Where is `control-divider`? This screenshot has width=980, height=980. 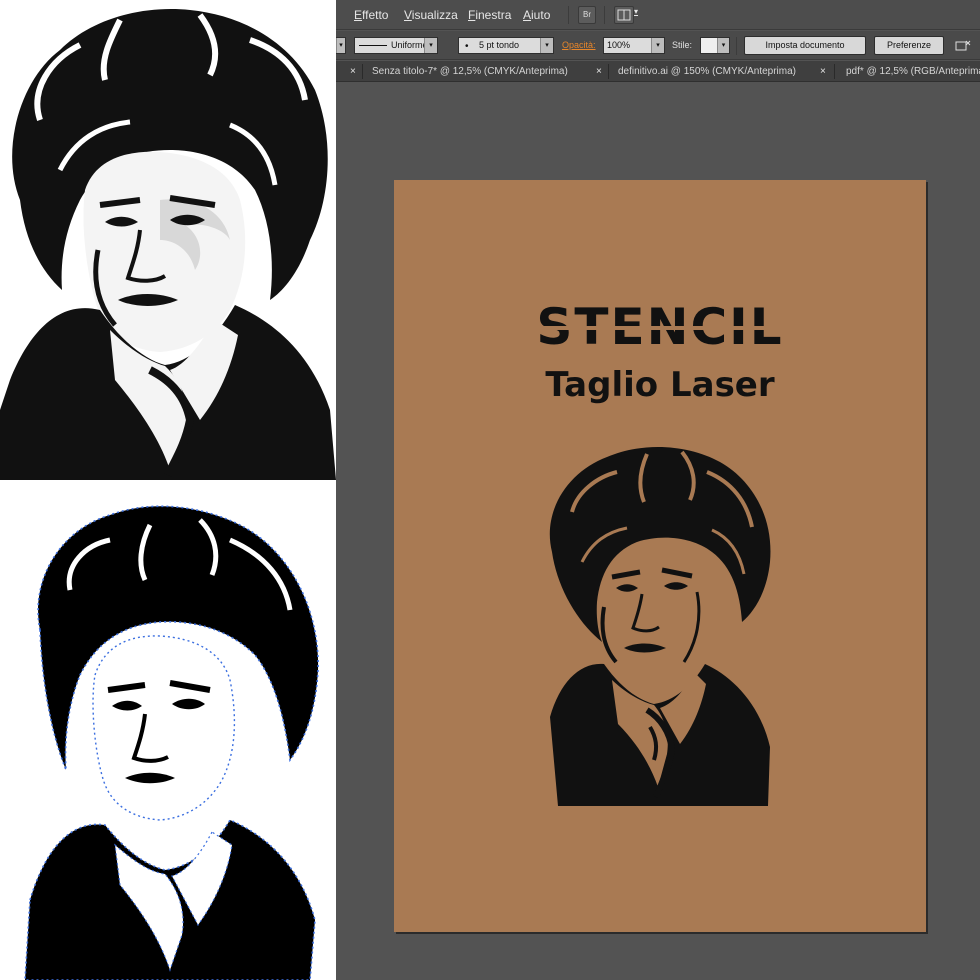
control-divider is located at coordinates (736, 46).